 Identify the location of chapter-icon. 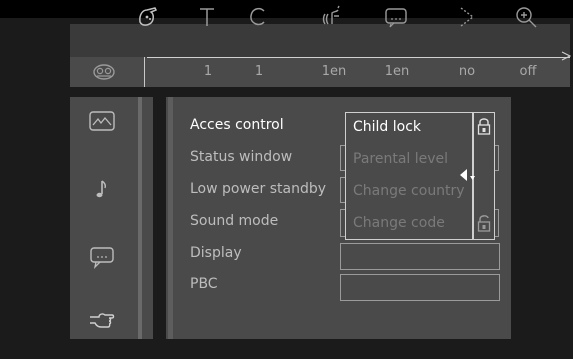
(258, 17).